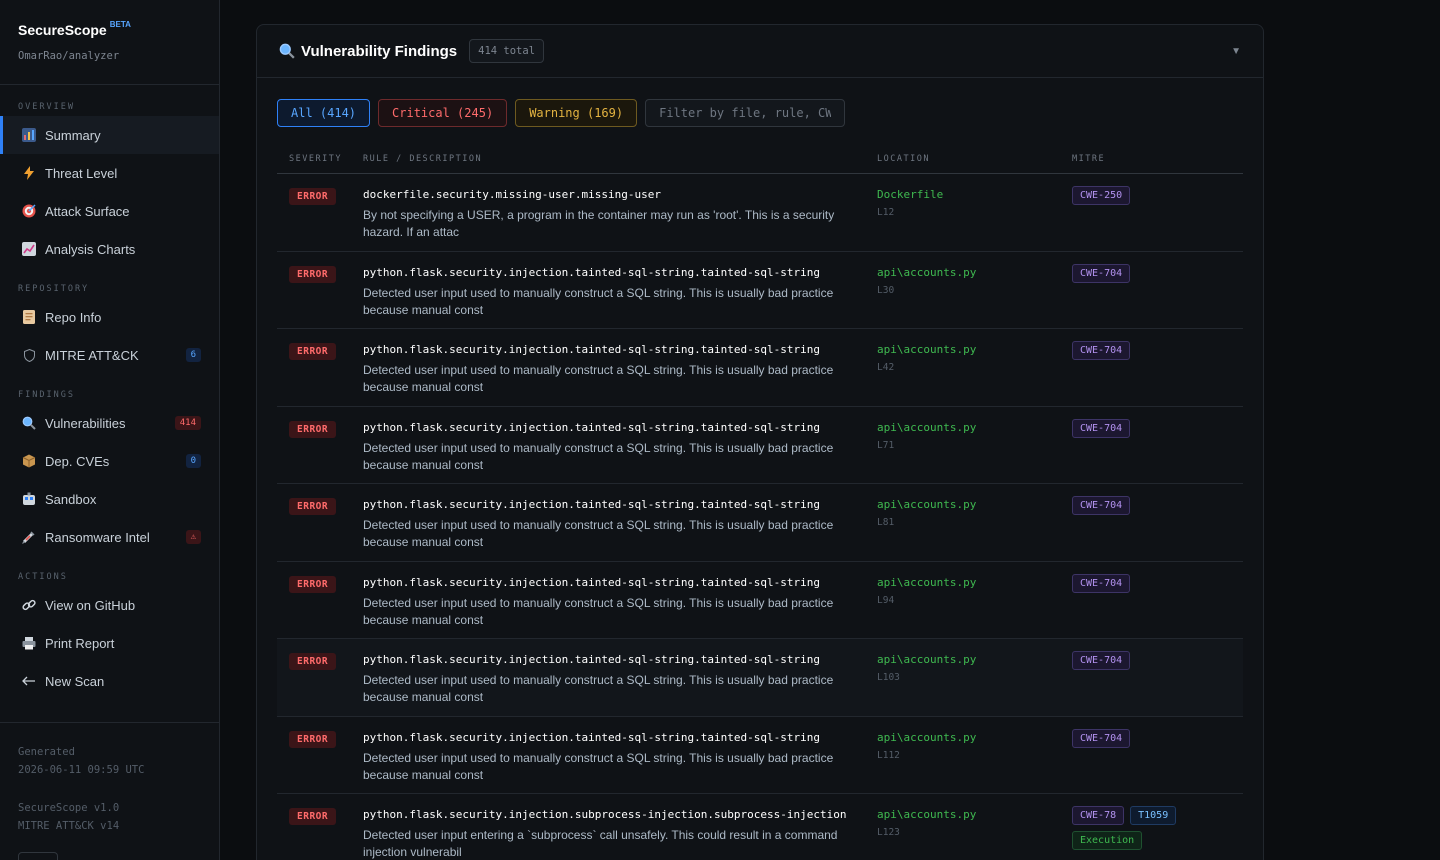  Describe the element at coordinates (576, 113) in the screenshot. I see `filter-warning-button: Warning (169)` at that location.